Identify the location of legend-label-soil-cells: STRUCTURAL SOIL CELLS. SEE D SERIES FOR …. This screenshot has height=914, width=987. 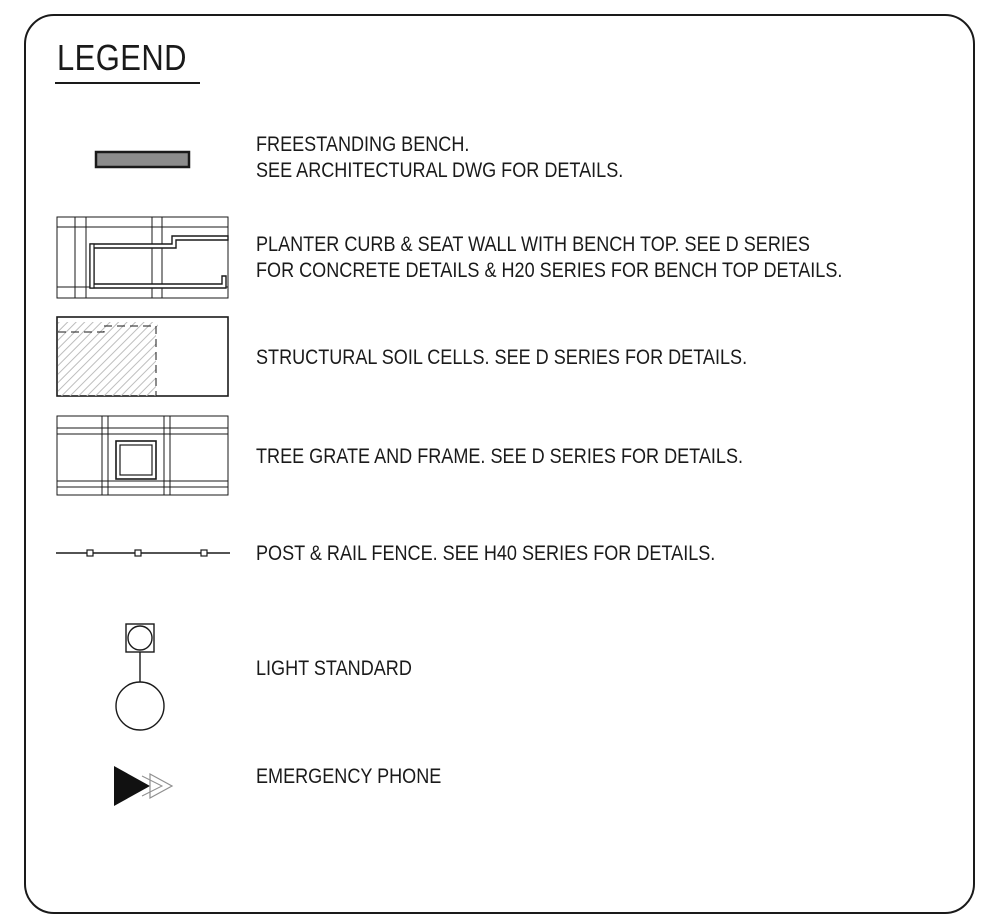
(502, 357).